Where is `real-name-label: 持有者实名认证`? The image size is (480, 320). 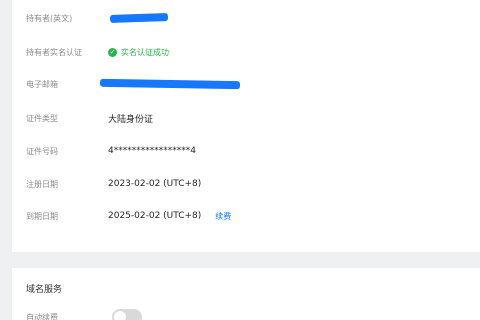
real-name-label: 持有者实名认证 is located at coordinates (54, 52).